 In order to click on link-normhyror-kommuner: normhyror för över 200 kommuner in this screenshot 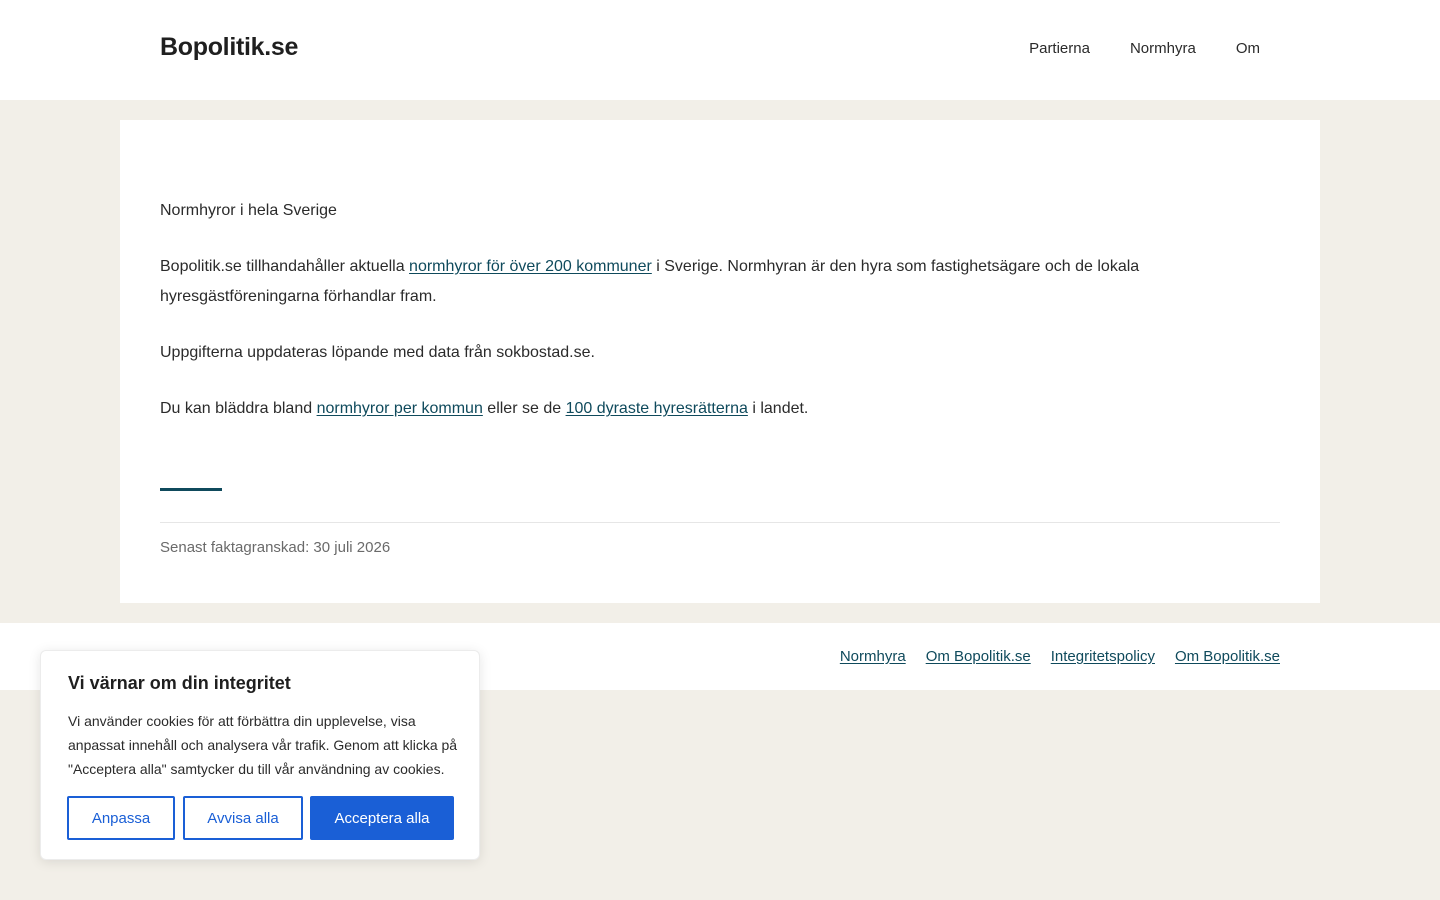, I will do `click(530, 266)`.